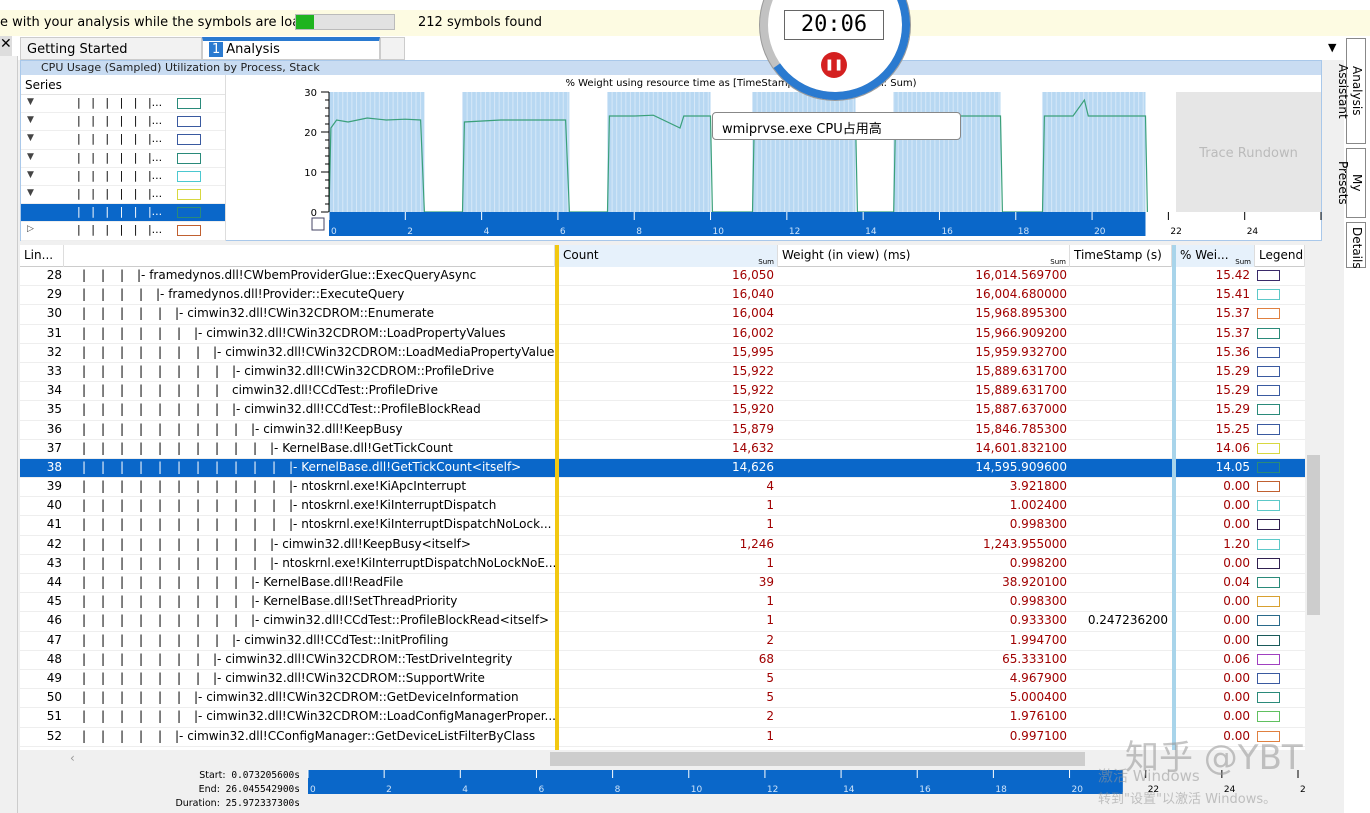 The image size is (1370, 813). I want to click on percent-weight-cell: 15.37, so click(1232, 313).